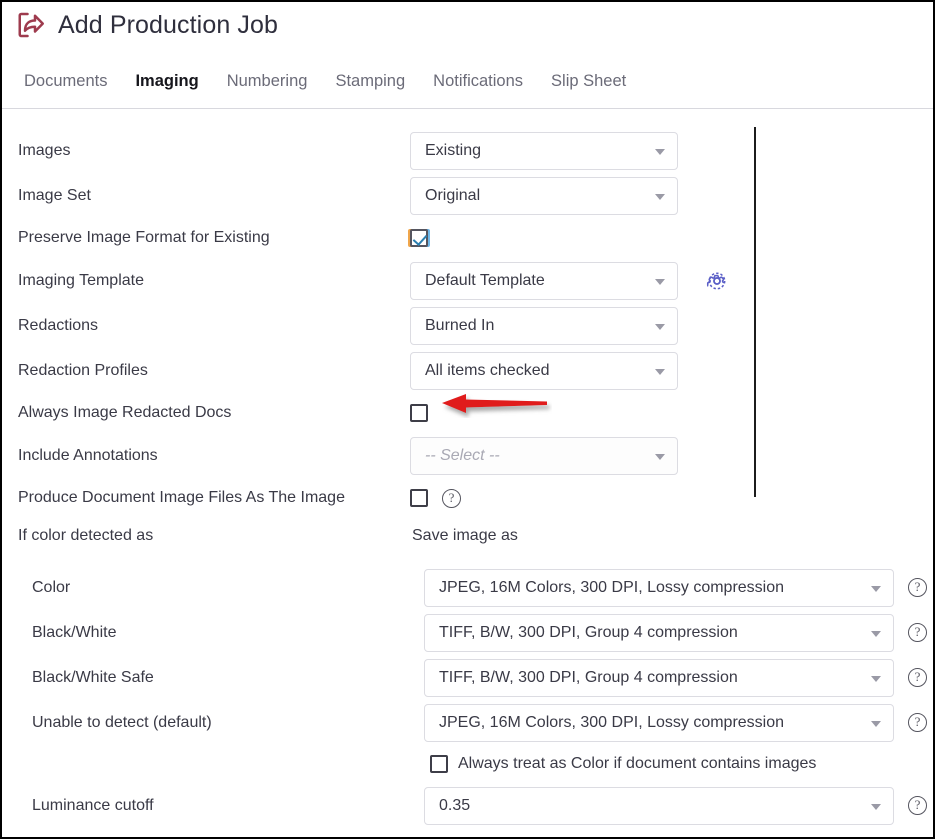 Image resolution: width=935 pixels, height=839 pixels. I want to click on page-title: Add Production Job, so click(168, 24).